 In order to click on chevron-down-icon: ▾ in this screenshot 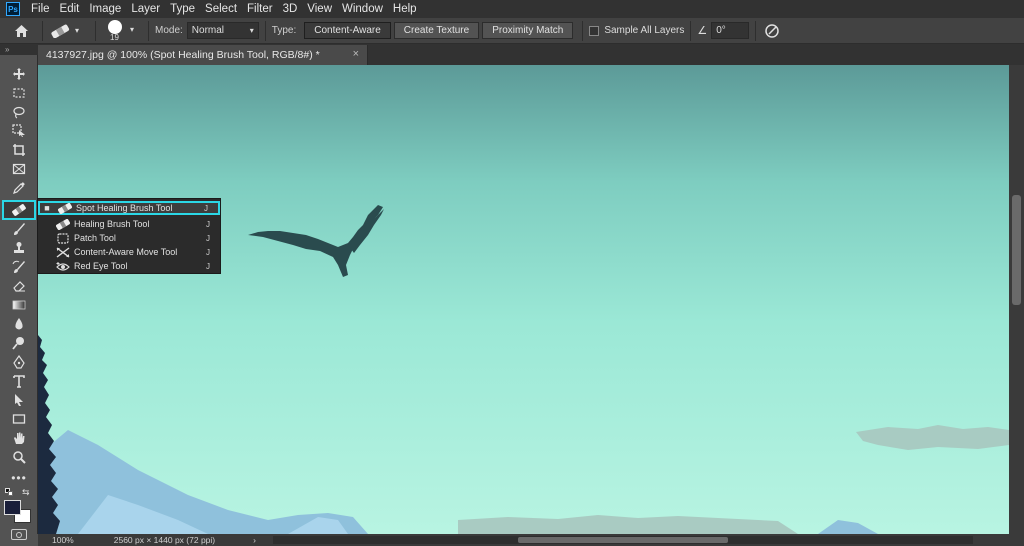, I will do `click(251, 30)`.